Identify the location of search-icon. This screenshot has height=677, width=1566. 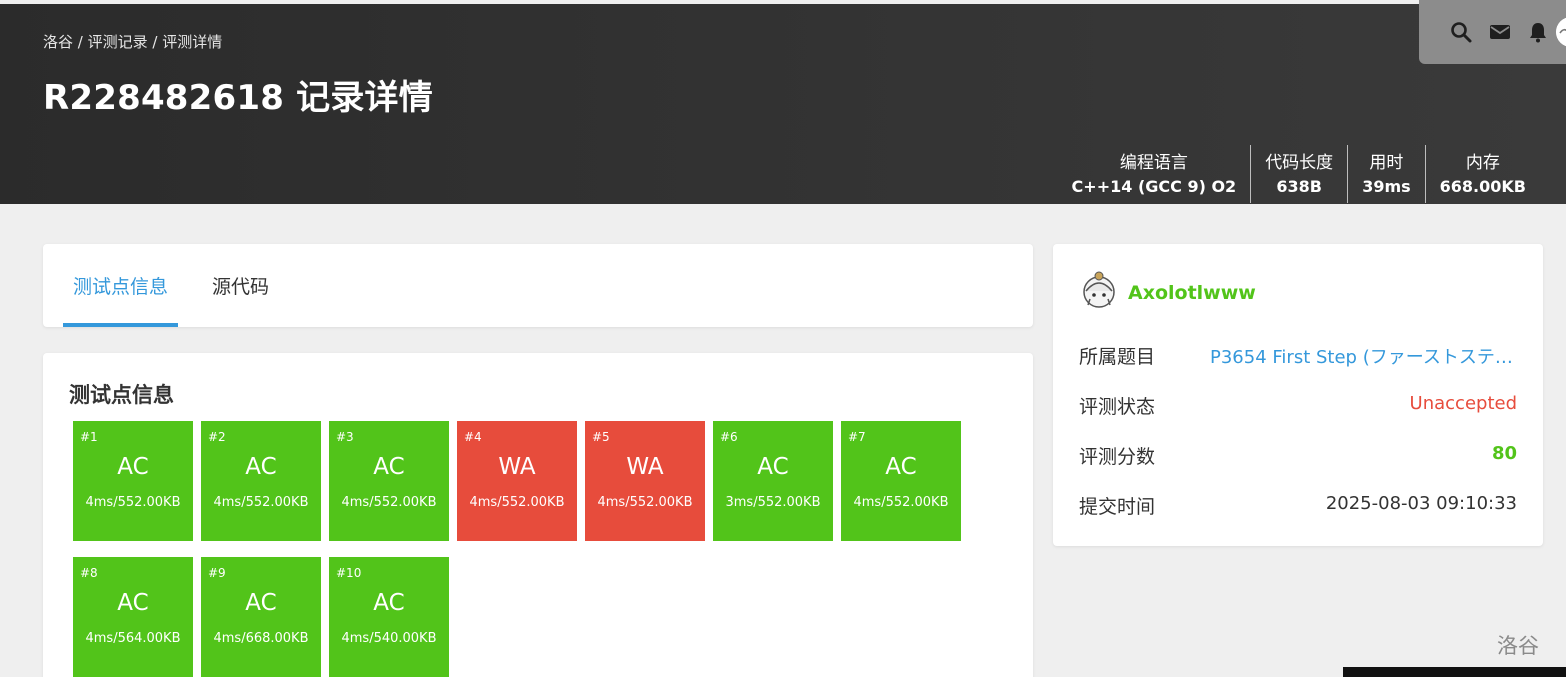
(1461, 32).